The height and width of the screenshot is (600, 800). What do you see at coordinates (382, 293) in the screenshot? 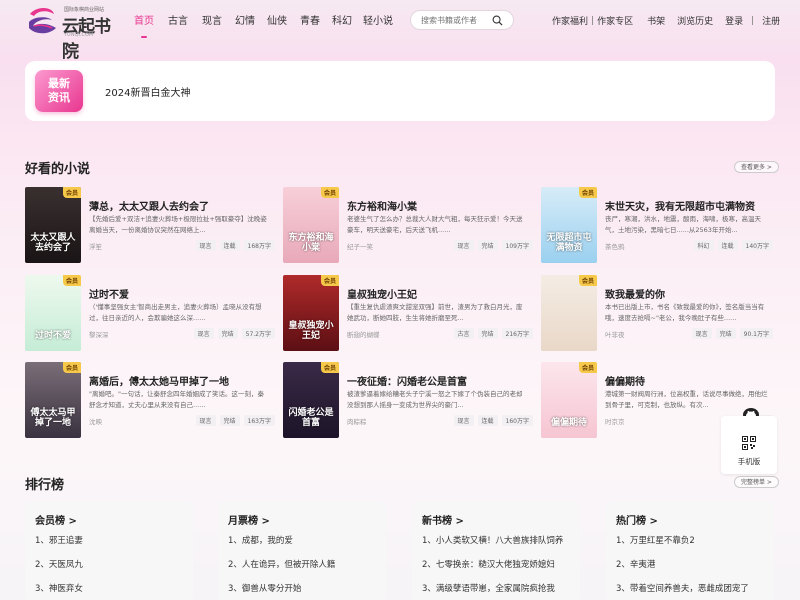
I see `book-title: 皇叔独宠小王妃` at bounding box center [382, 293].